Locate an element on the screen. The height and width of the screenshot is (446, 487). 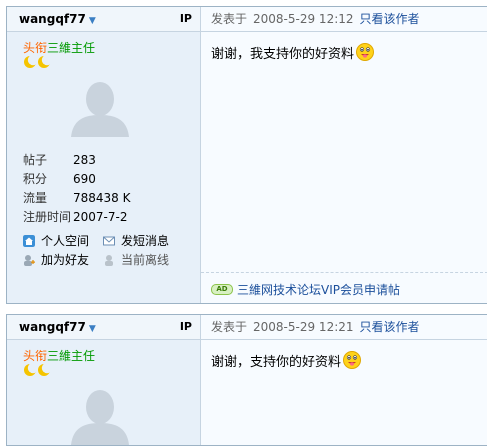
post-date: 2008-5-29 12:12 is located at coordinates (303, 19).